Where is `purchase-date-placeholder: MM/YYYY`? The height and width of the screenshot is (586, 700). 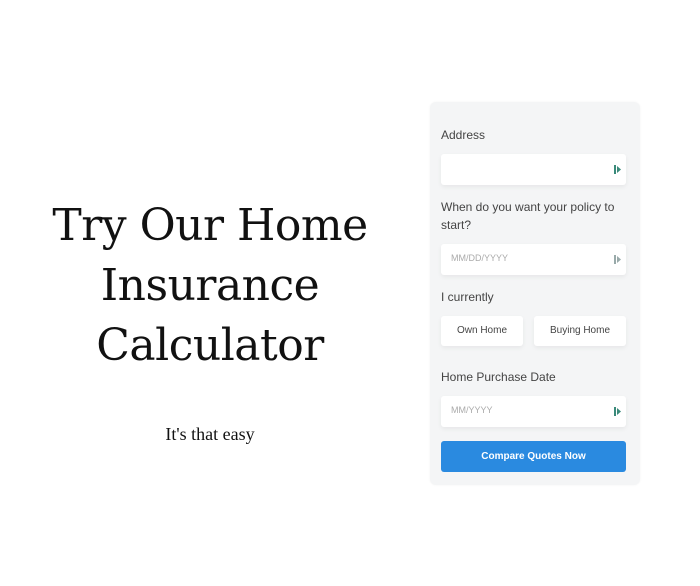
purchase-date-placeholder: MM/YYYY is located at coordinates (472, 410).